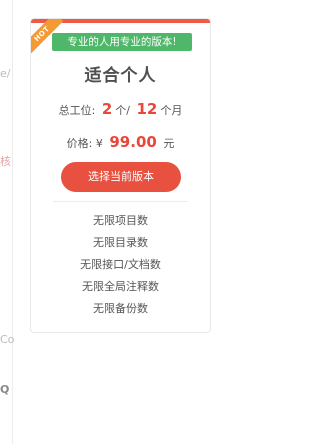 Image resolution: width=320 pixels, height=444 pixels. What do you see at coordinates (7, 339) in the screenshot?
I see `background-text-fragment: Co` at bounding box center [7, 339].